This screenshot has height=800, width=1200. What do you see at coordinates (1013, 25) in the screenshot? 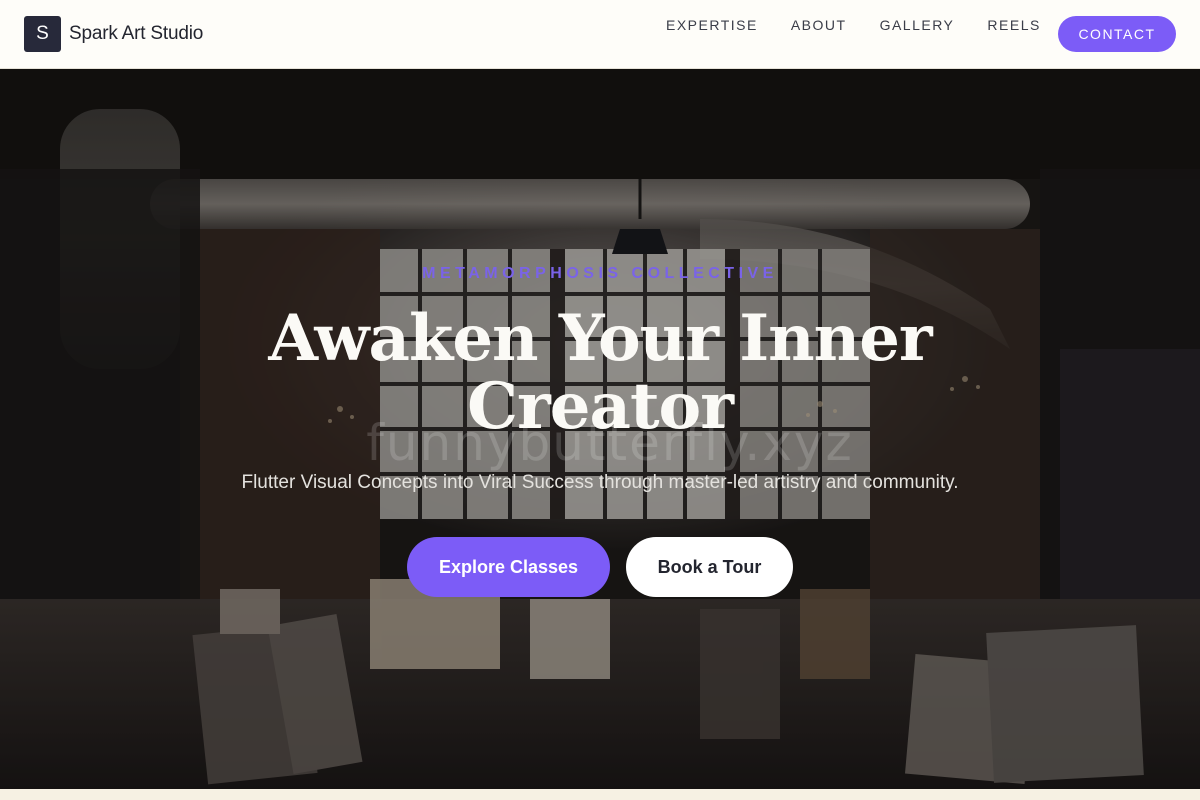
I see `nav-item-reels: REELS` at bounding box center [1013, 25].